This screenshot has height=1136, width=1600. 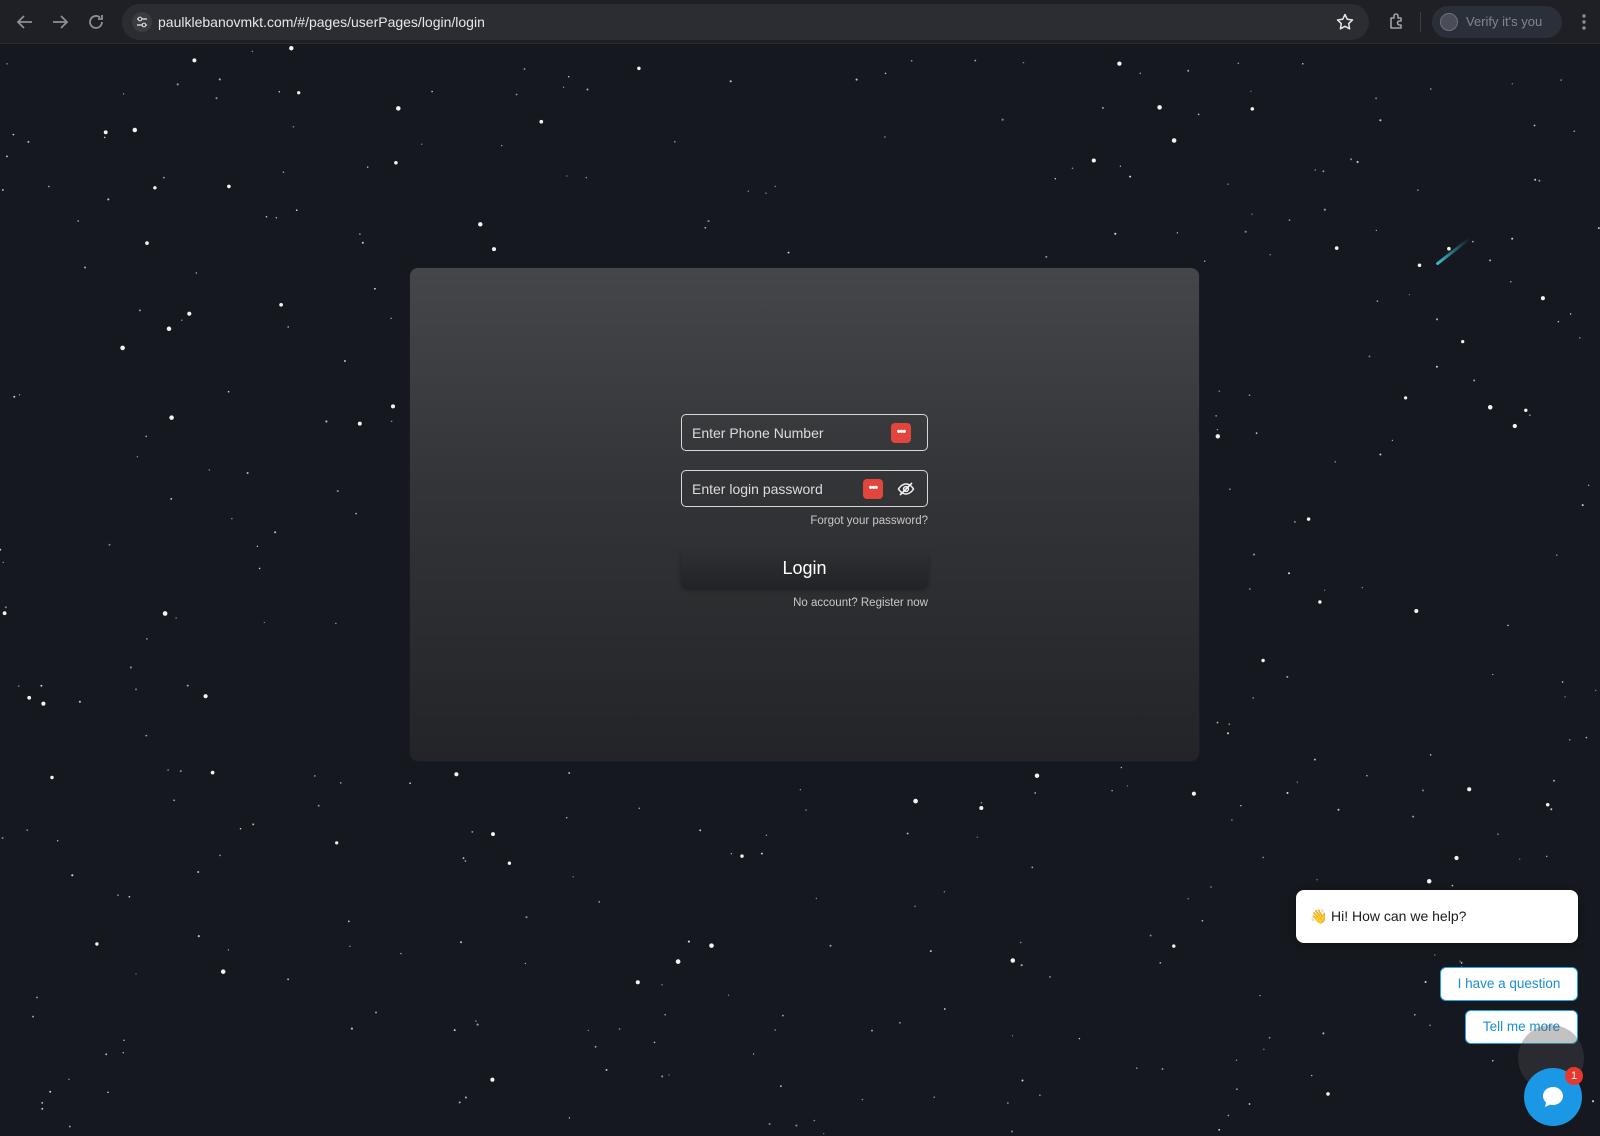 I want to click on forgot-password-link: Forgot your password?, so click(x=804, y=521).